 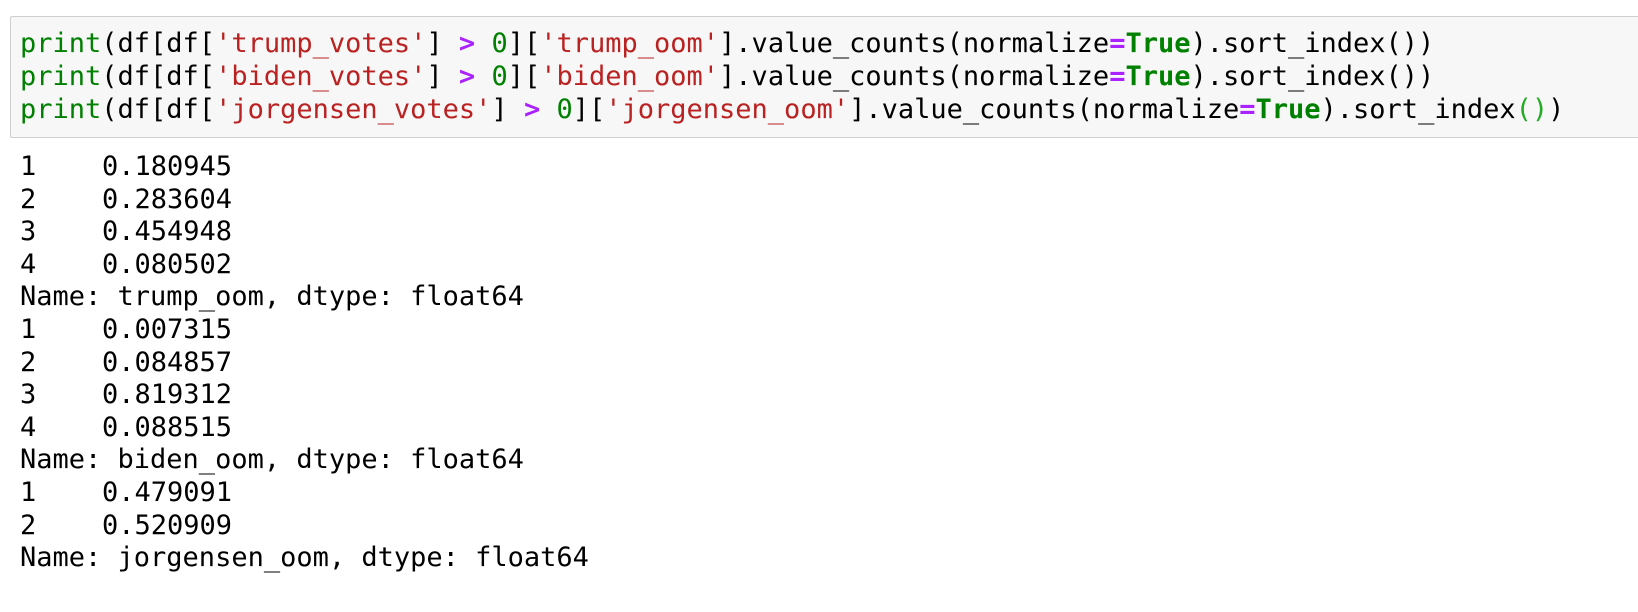 I want to click on code-token-str: 'trump_votes', so click(x=321, y=43).